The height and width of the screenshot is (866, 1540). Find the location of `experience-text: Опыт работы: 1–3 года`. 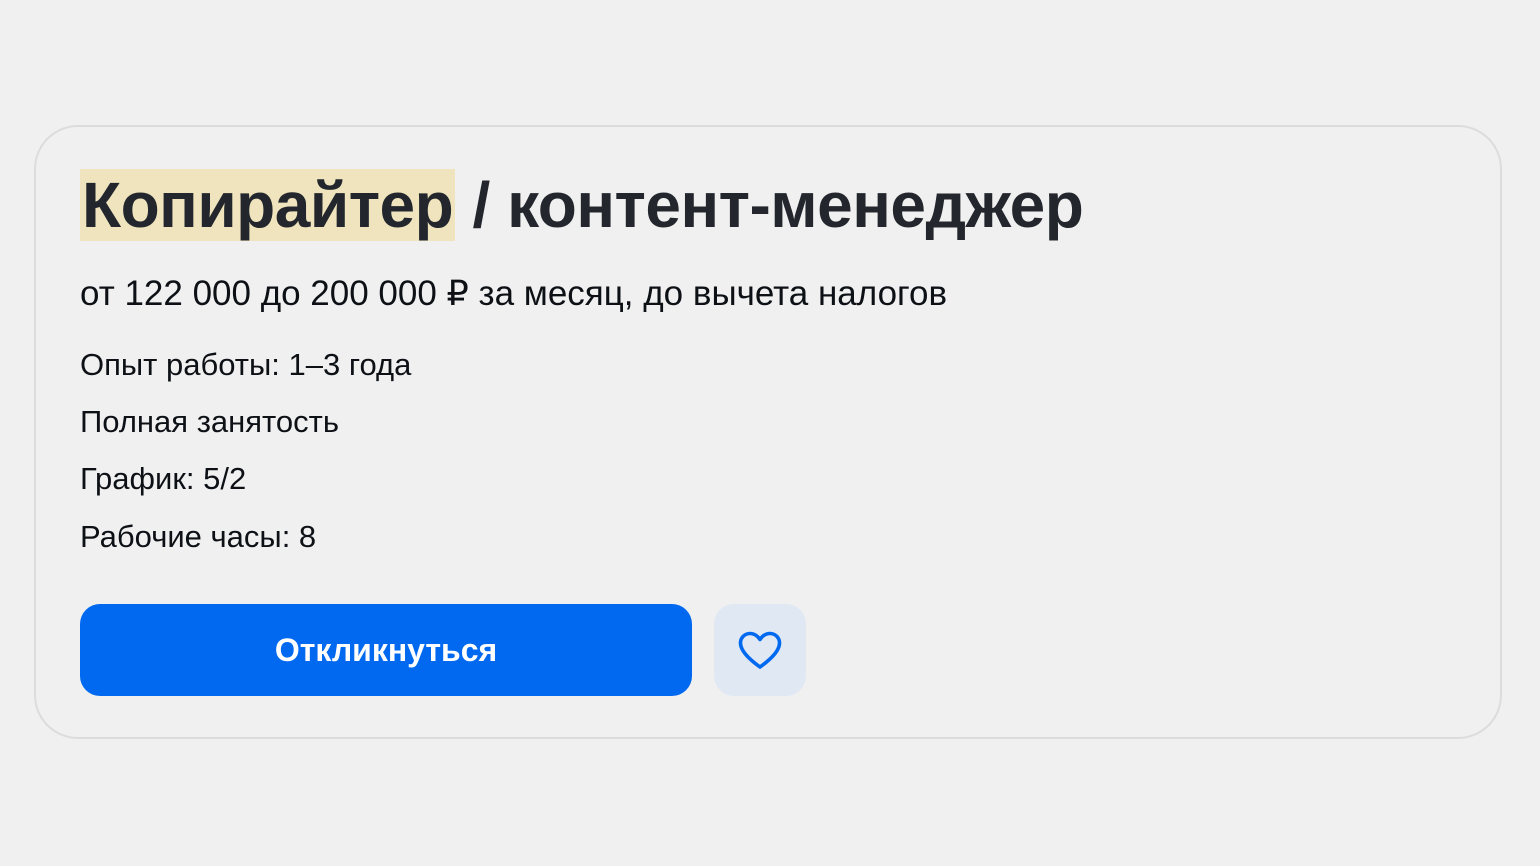

experience-text: Опыт работы: 1–3 года is located at coordinates (246, 364).